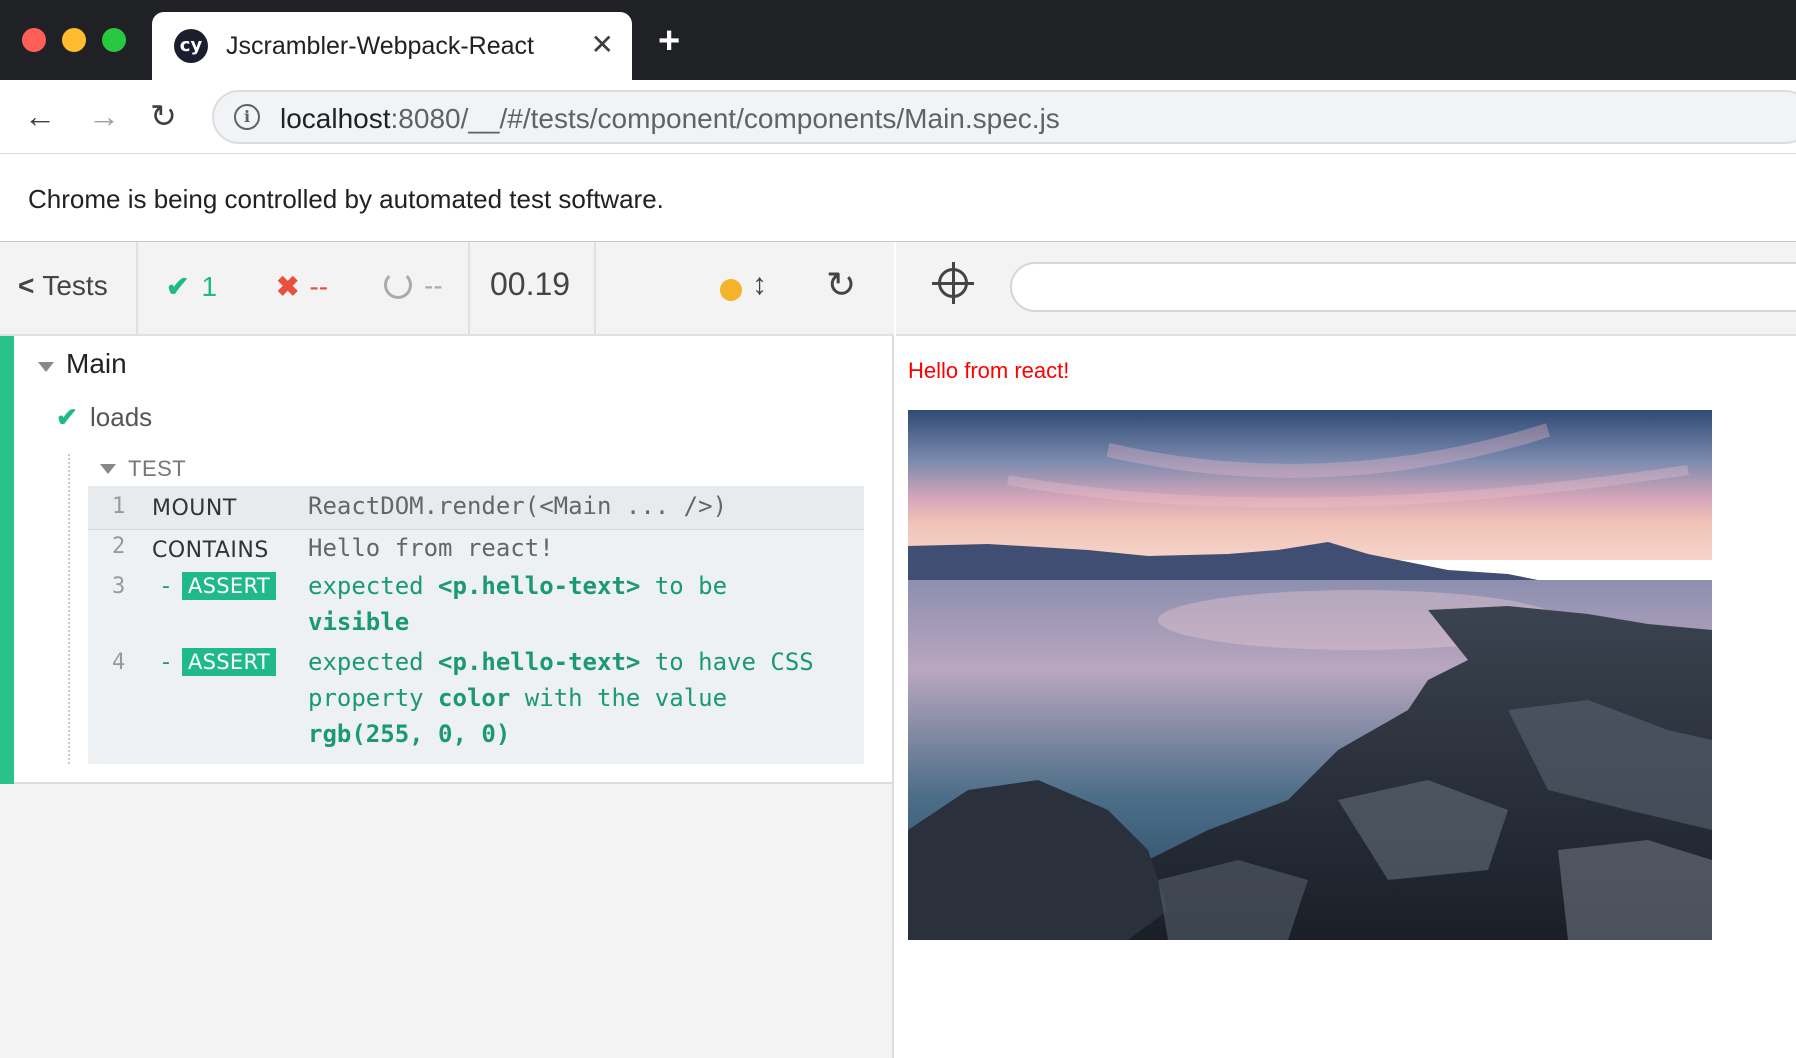 Image resolution: width=1796 pixels, height=1058 pixels. Describe the element at coordinates (69, 609) in the screenshot. I see `hook-indent-line` at that location.